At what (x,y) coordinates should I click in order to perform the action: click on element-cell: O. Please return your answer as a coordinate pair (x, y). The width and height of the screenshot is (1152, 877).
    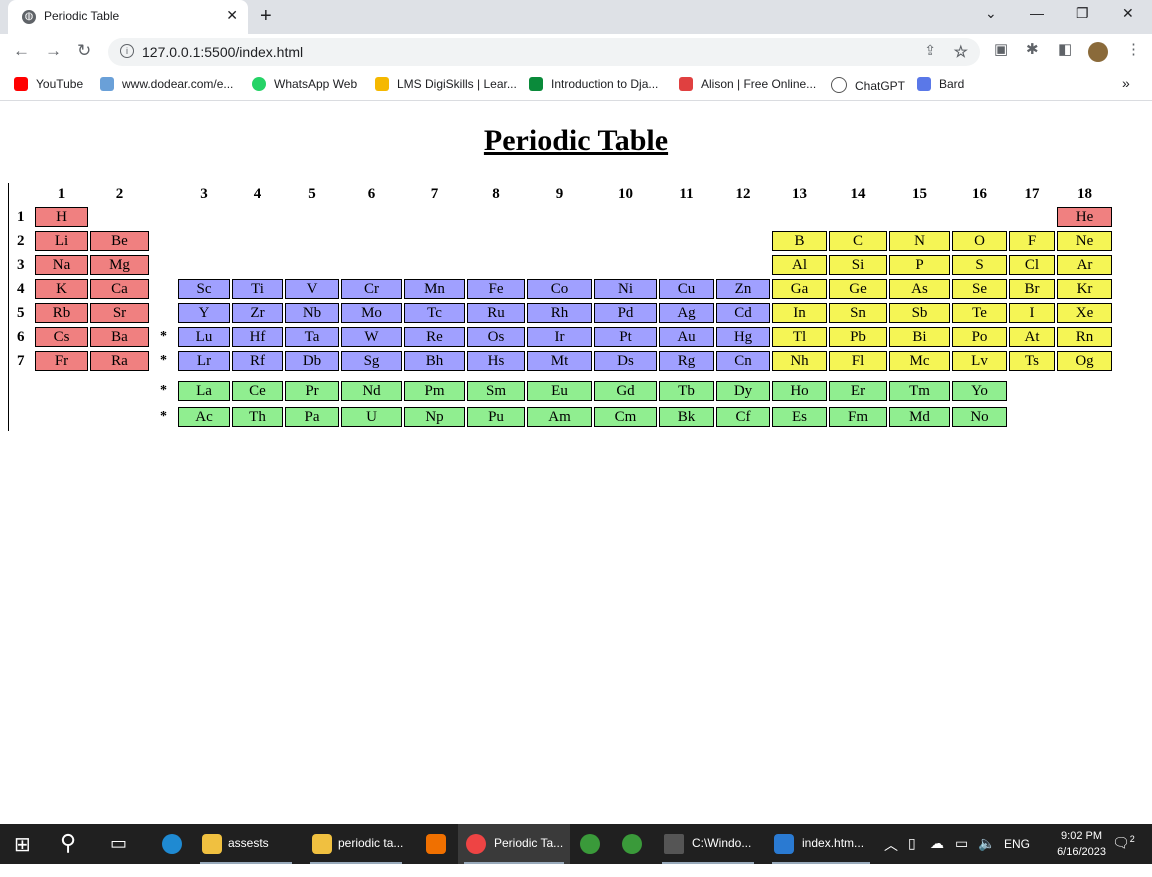
    Looking at the image, I should click on (979, 241).